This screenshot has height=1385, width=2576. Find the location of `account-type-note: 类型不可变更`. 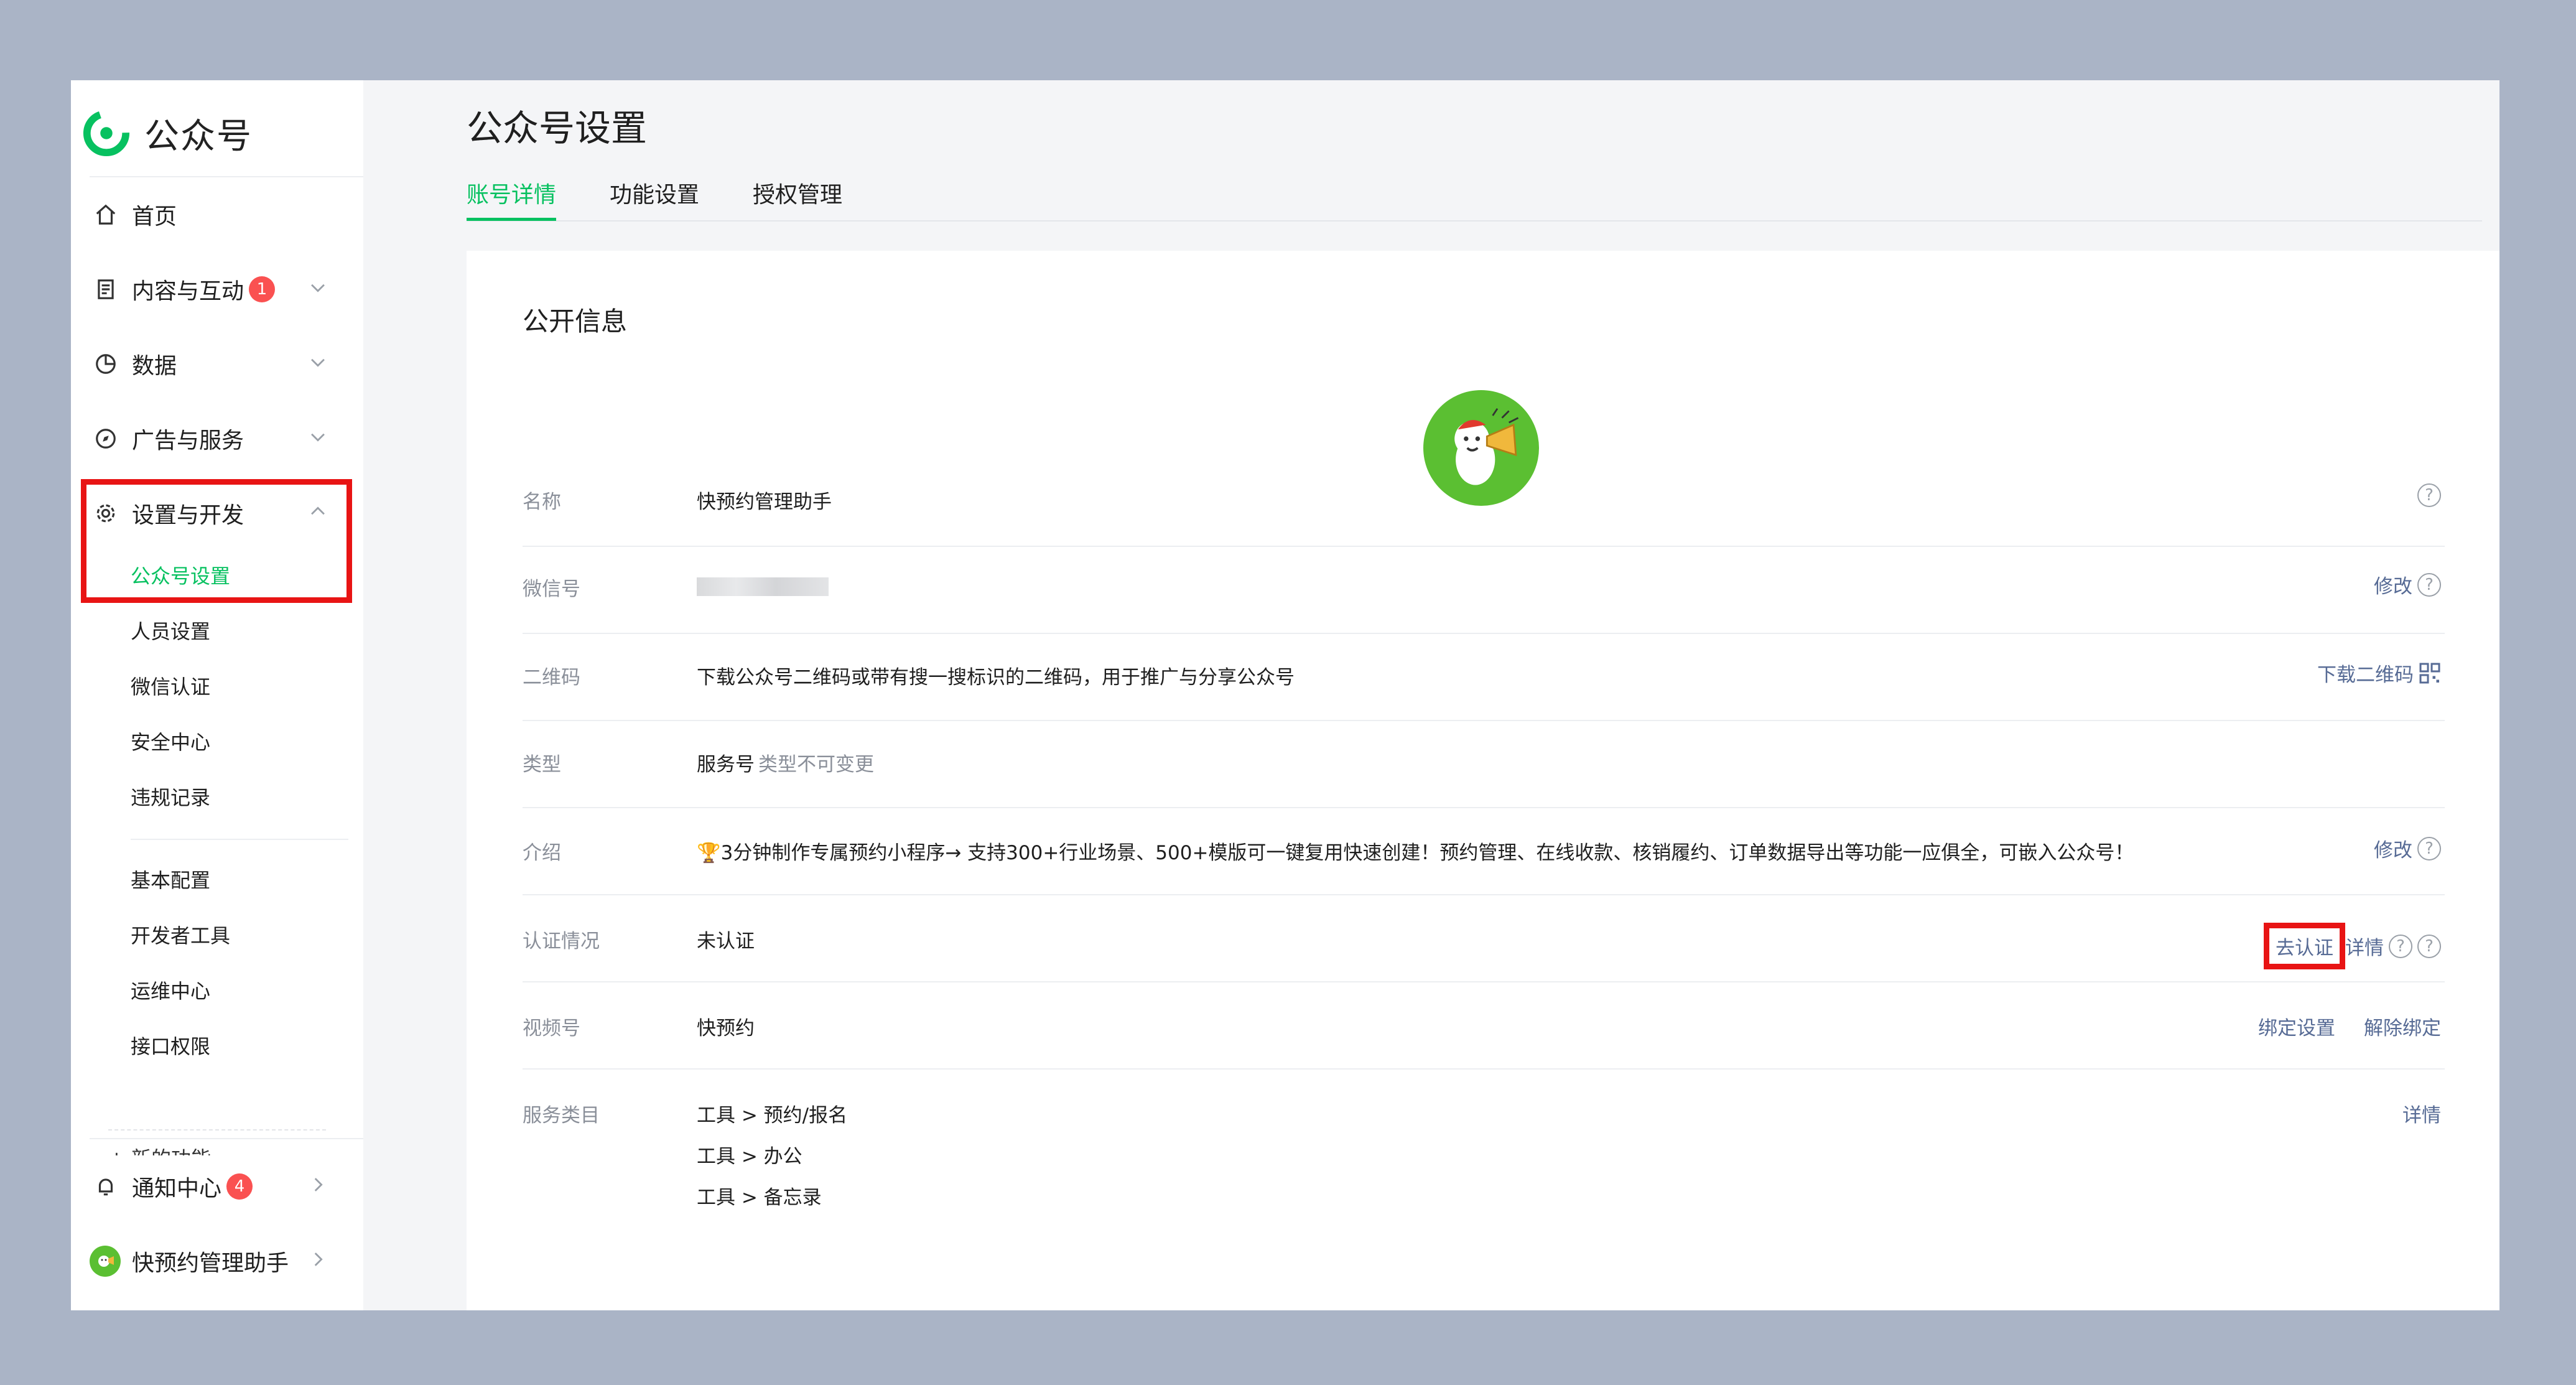

account-type-note: 类型不可变更 is located at coordinates (816, 765).